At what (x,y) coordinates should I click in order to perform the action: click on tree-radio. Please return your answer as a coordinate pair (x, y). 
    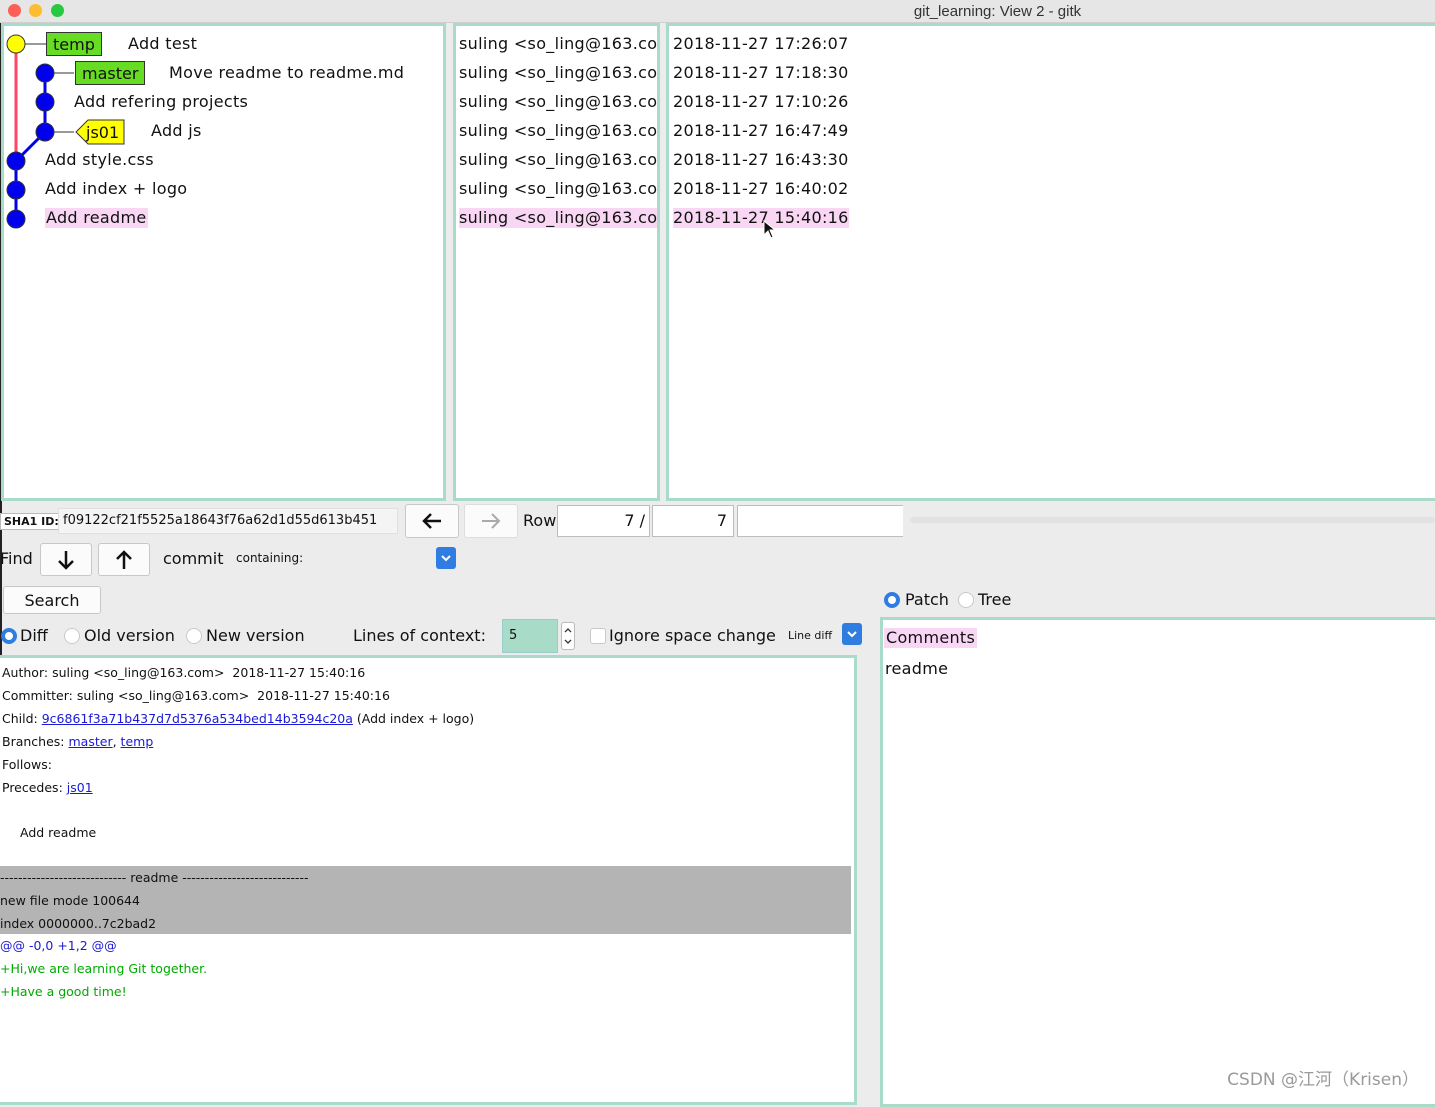
    Looking at the image, I should click on (966, 600).